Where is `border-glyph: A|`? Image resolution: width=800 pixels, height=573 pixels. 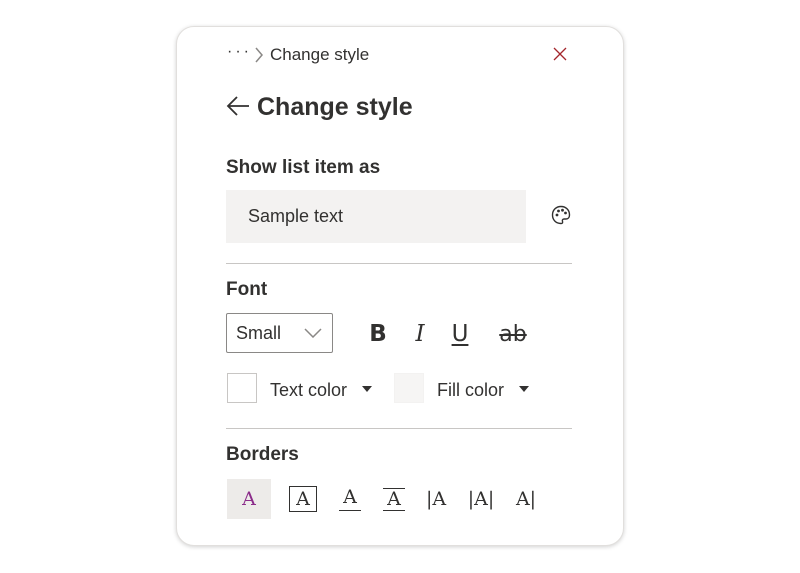 border-glyph: A| is located at coordinates (526, 499).